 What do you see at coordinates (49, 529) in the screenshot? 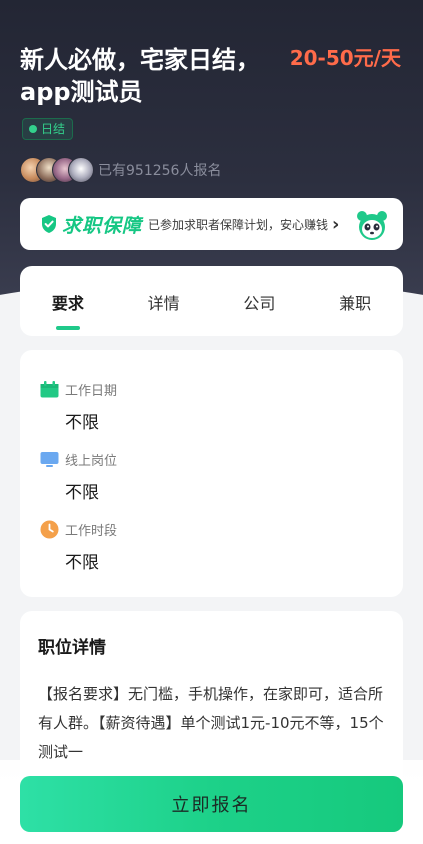
I see `clock-icon` at bounding box center [49, 529].